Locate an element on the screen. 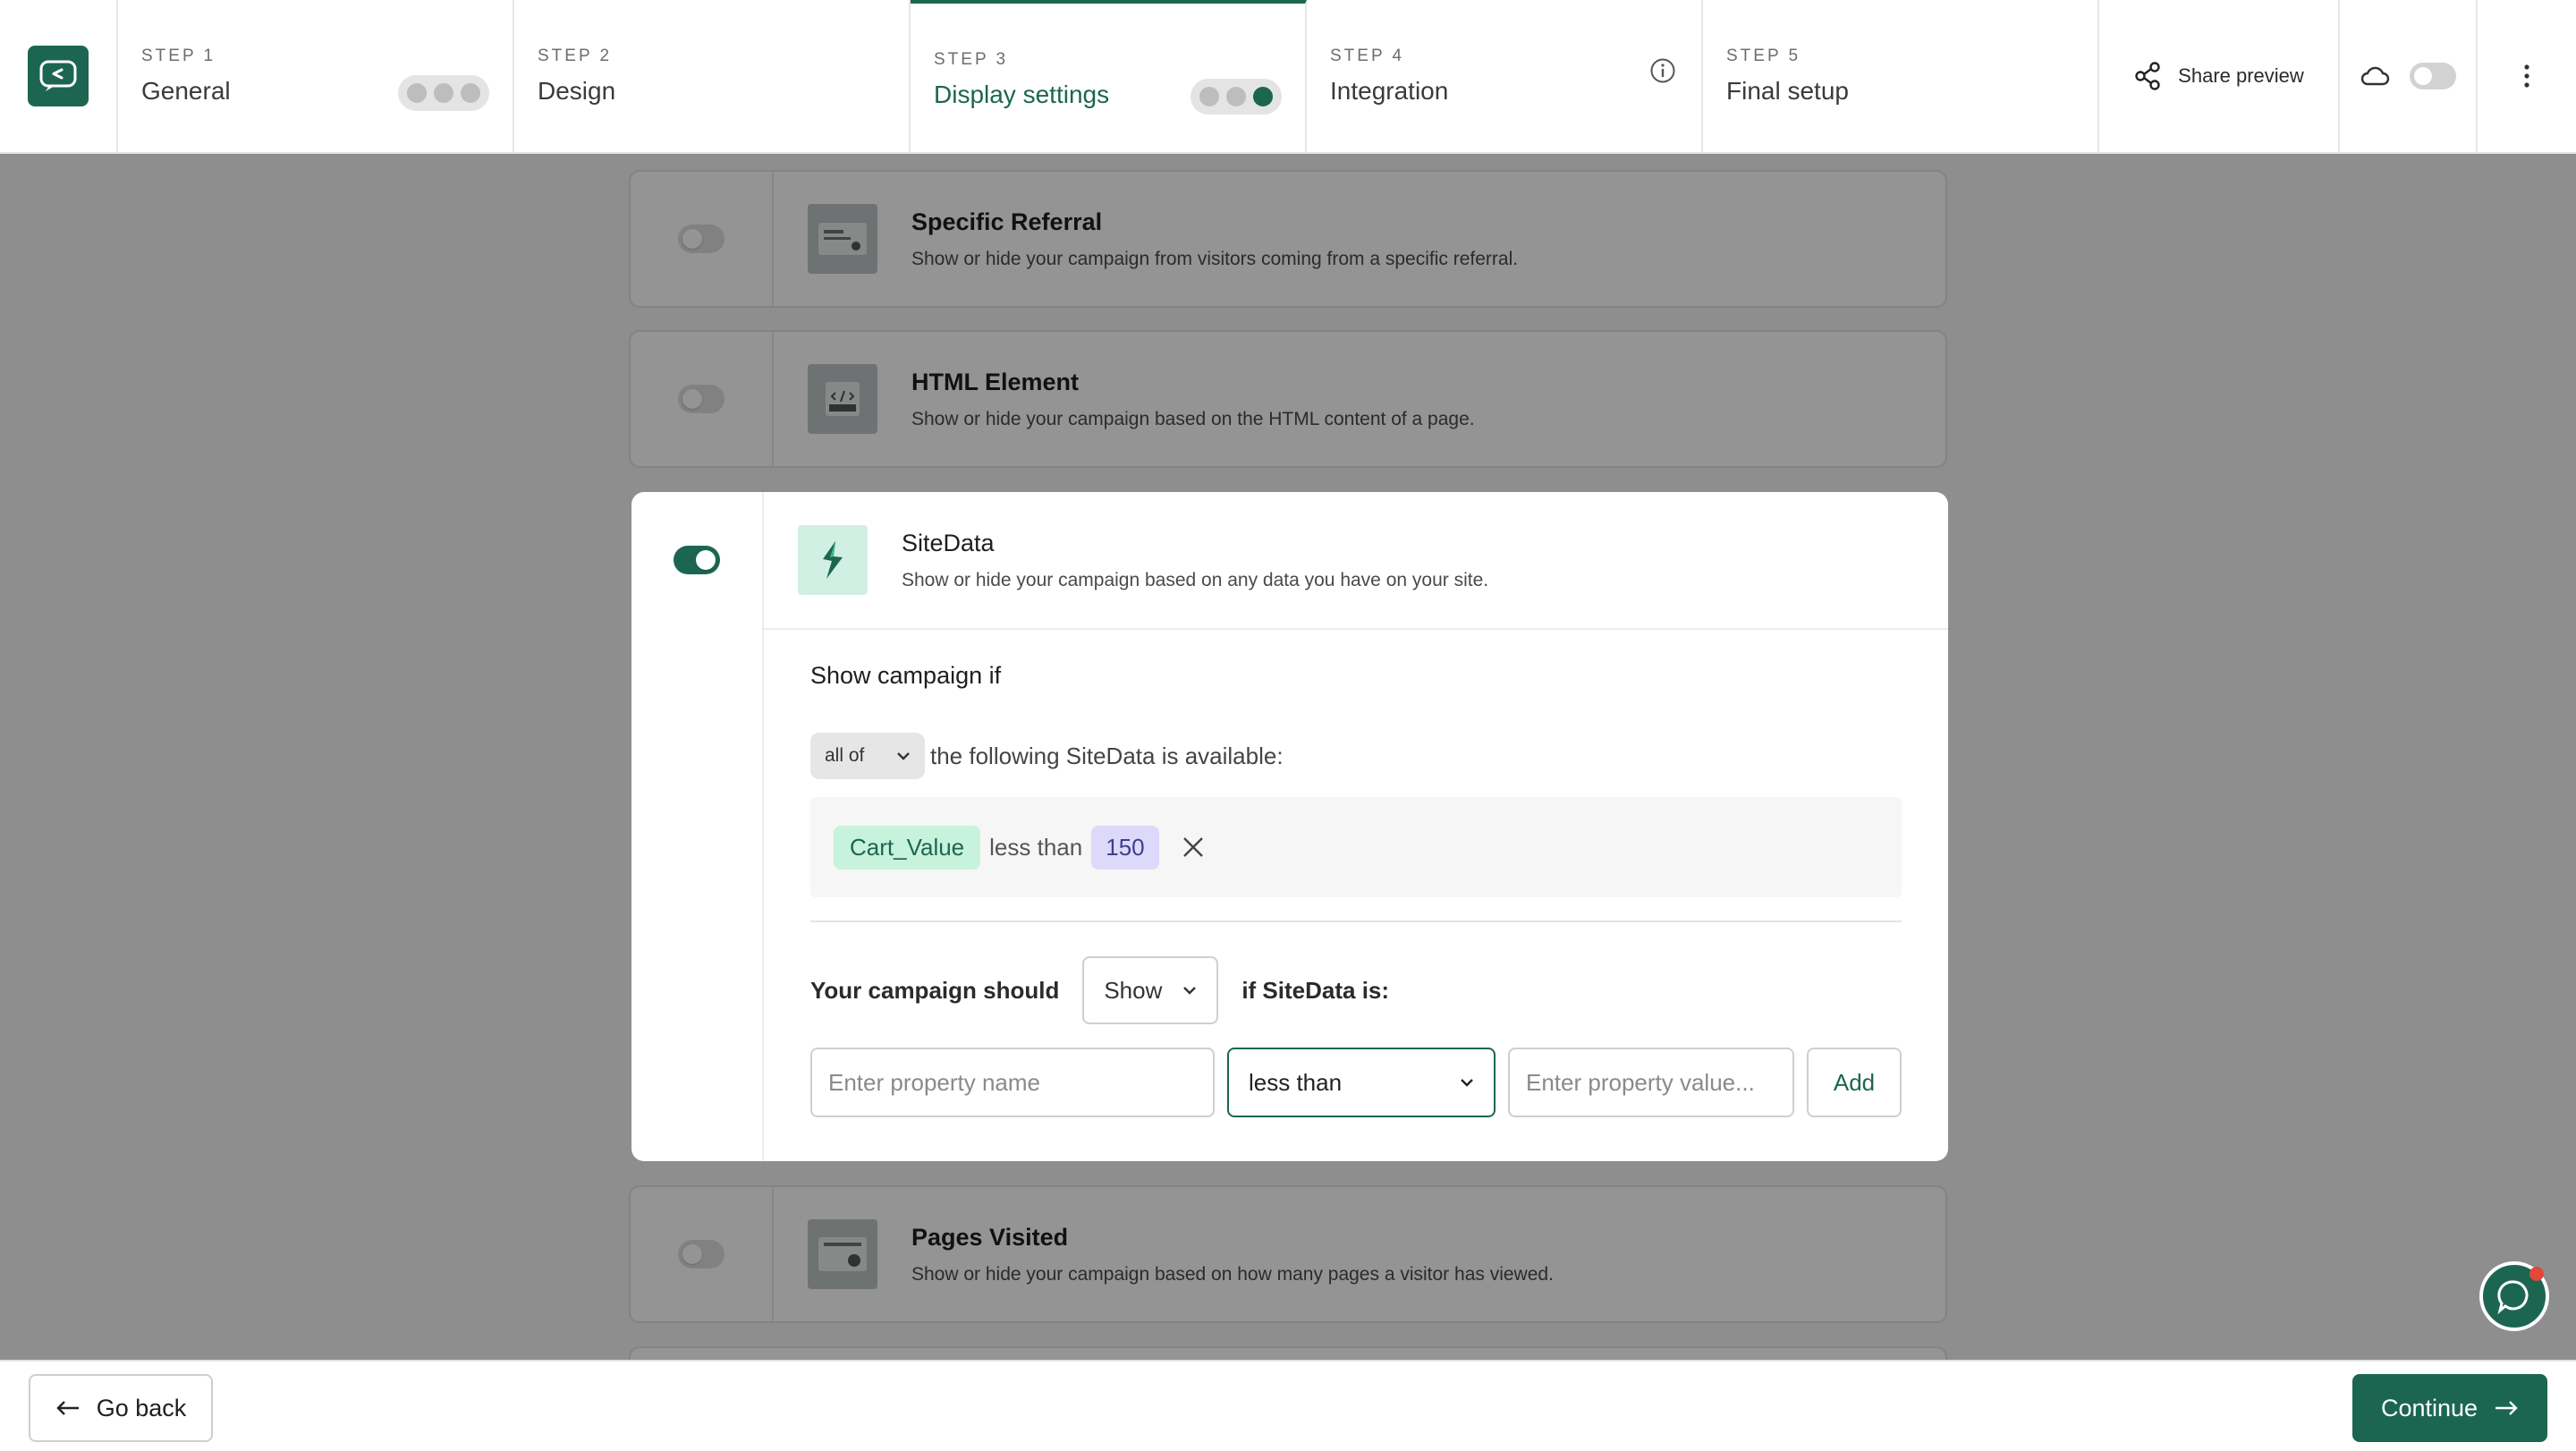  condition-list: Cart_Value less than 150 is located at coordinates (1356, 847).